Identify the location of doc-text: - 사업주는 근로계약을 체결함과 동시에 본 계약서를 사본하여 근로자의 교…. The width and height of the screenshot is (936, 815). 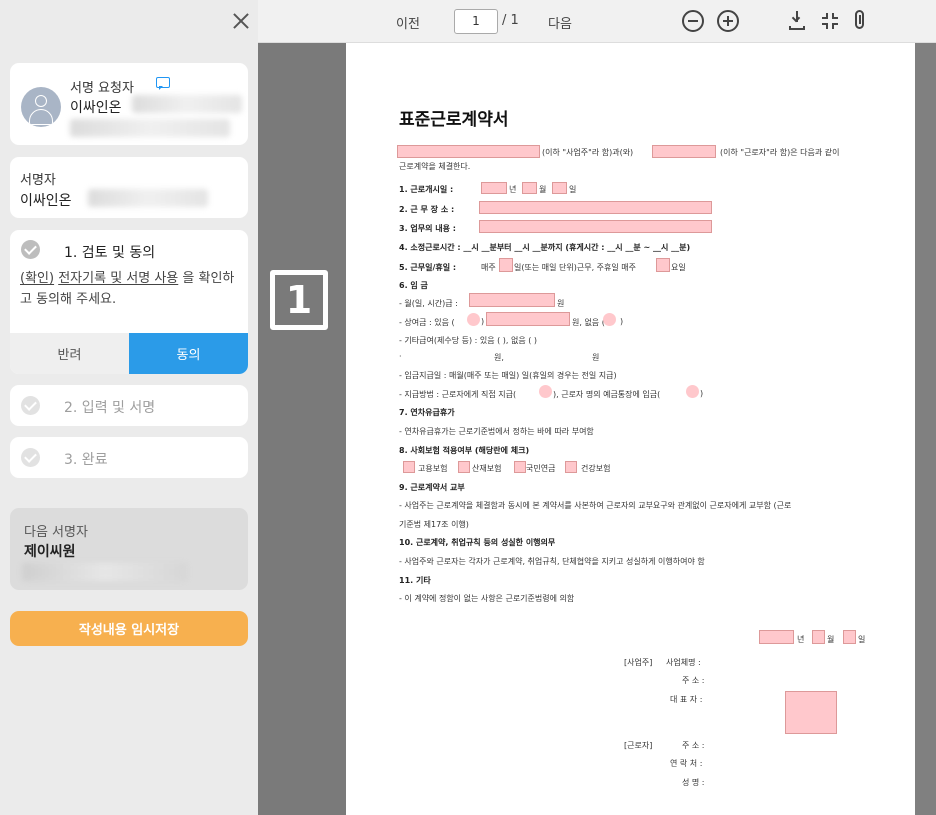
(595, 505).